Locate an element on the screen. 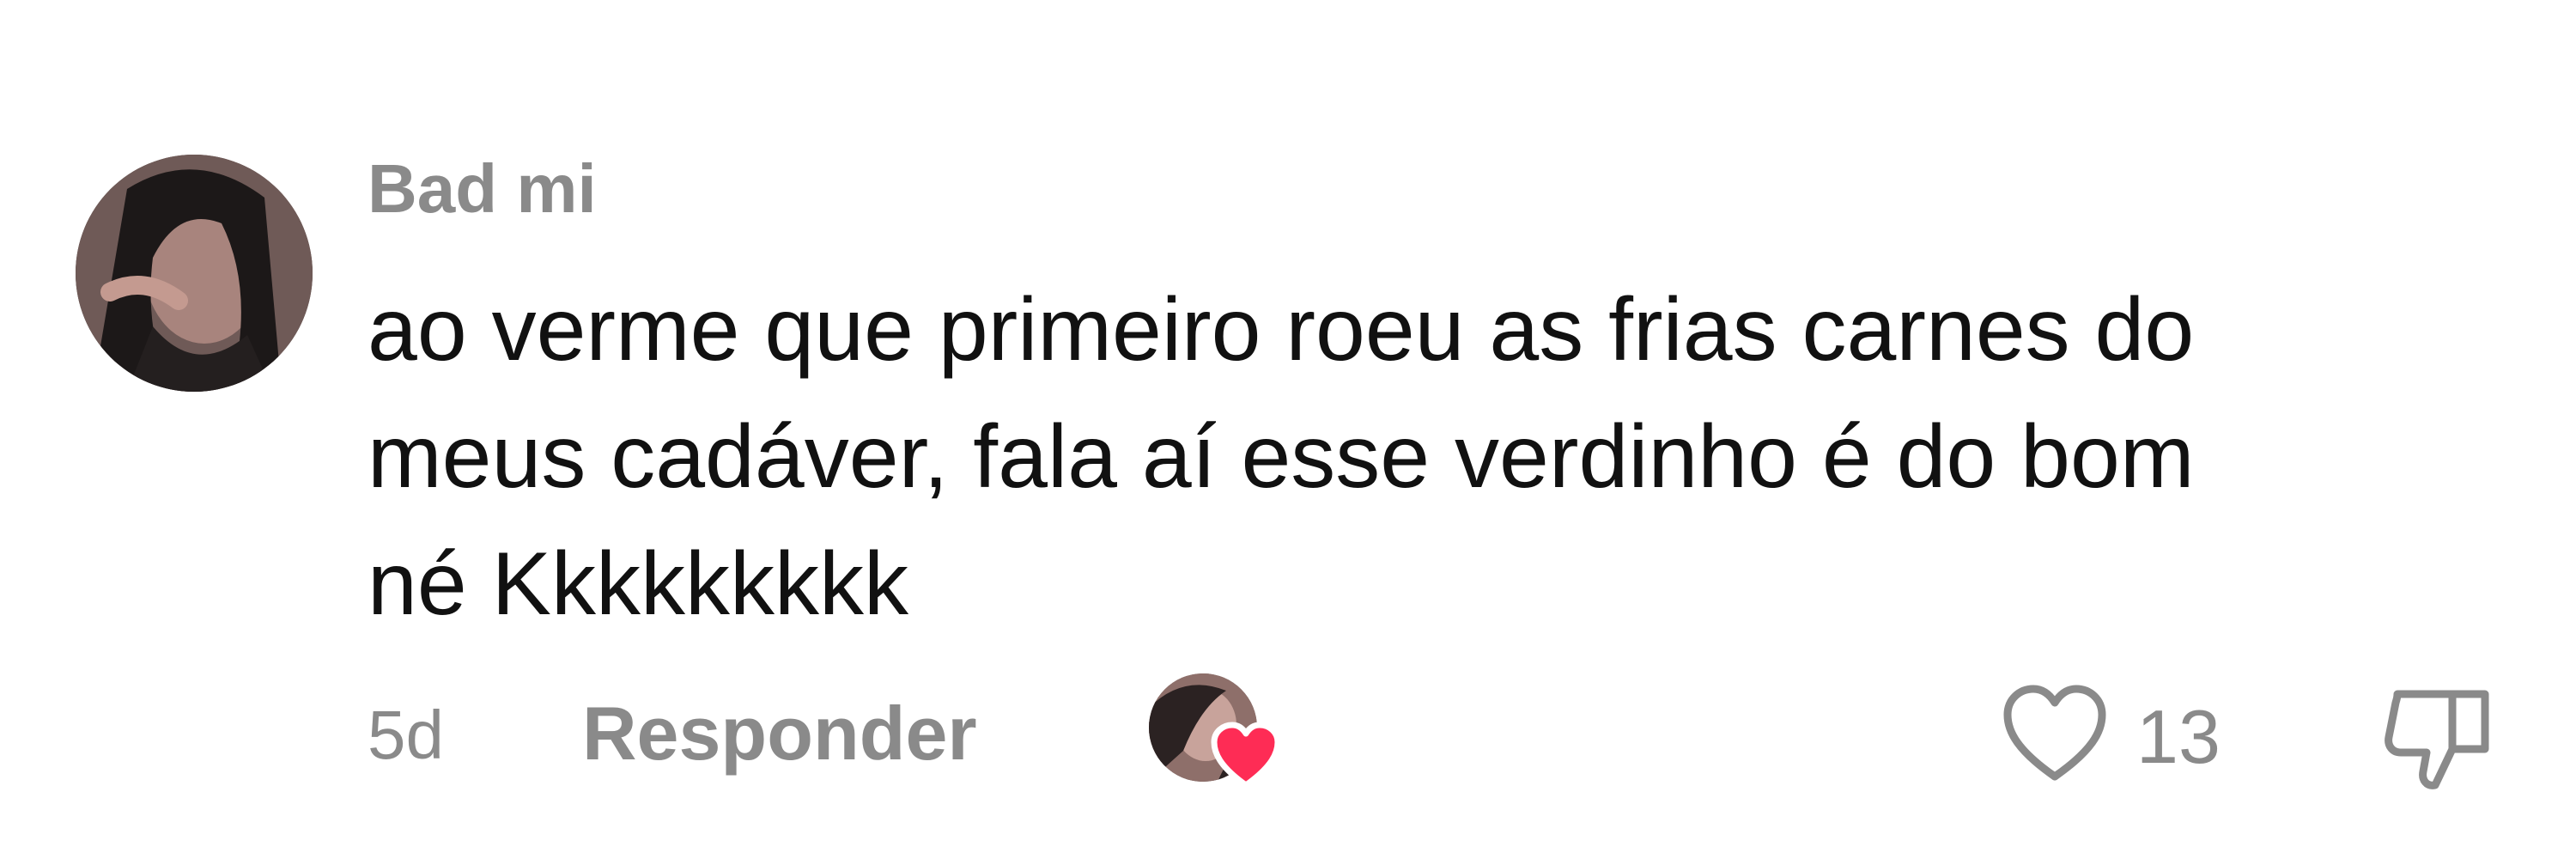 The height and width of the screenshot is (859, 2576). like-count: 13 is located at coordinates (2178, 737).